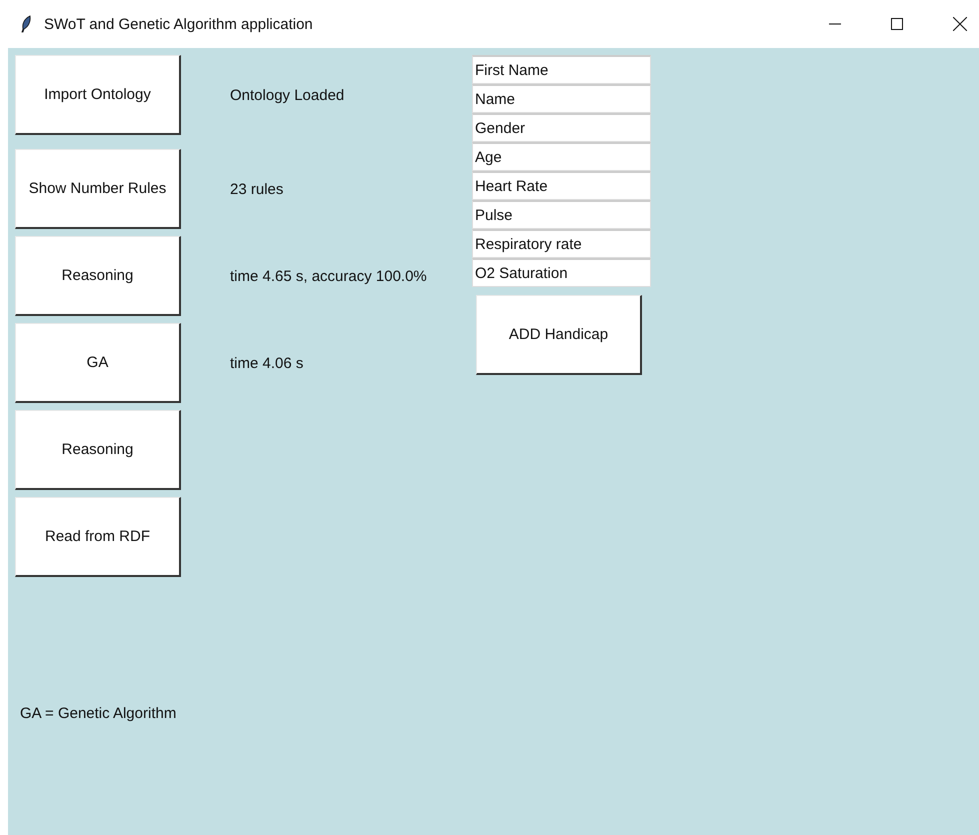 The width and height of the screenshot is (979, 835). What do you see at coordinates (26, 24) in the screenshot?
I see `feather-icon` at bounding box center [26, 24].